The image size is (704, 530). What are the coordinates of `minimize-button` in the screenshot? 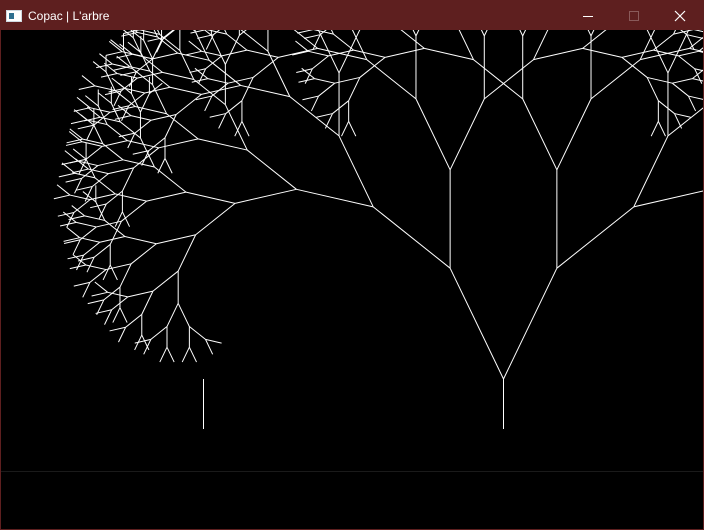 It's located at (588, 15).